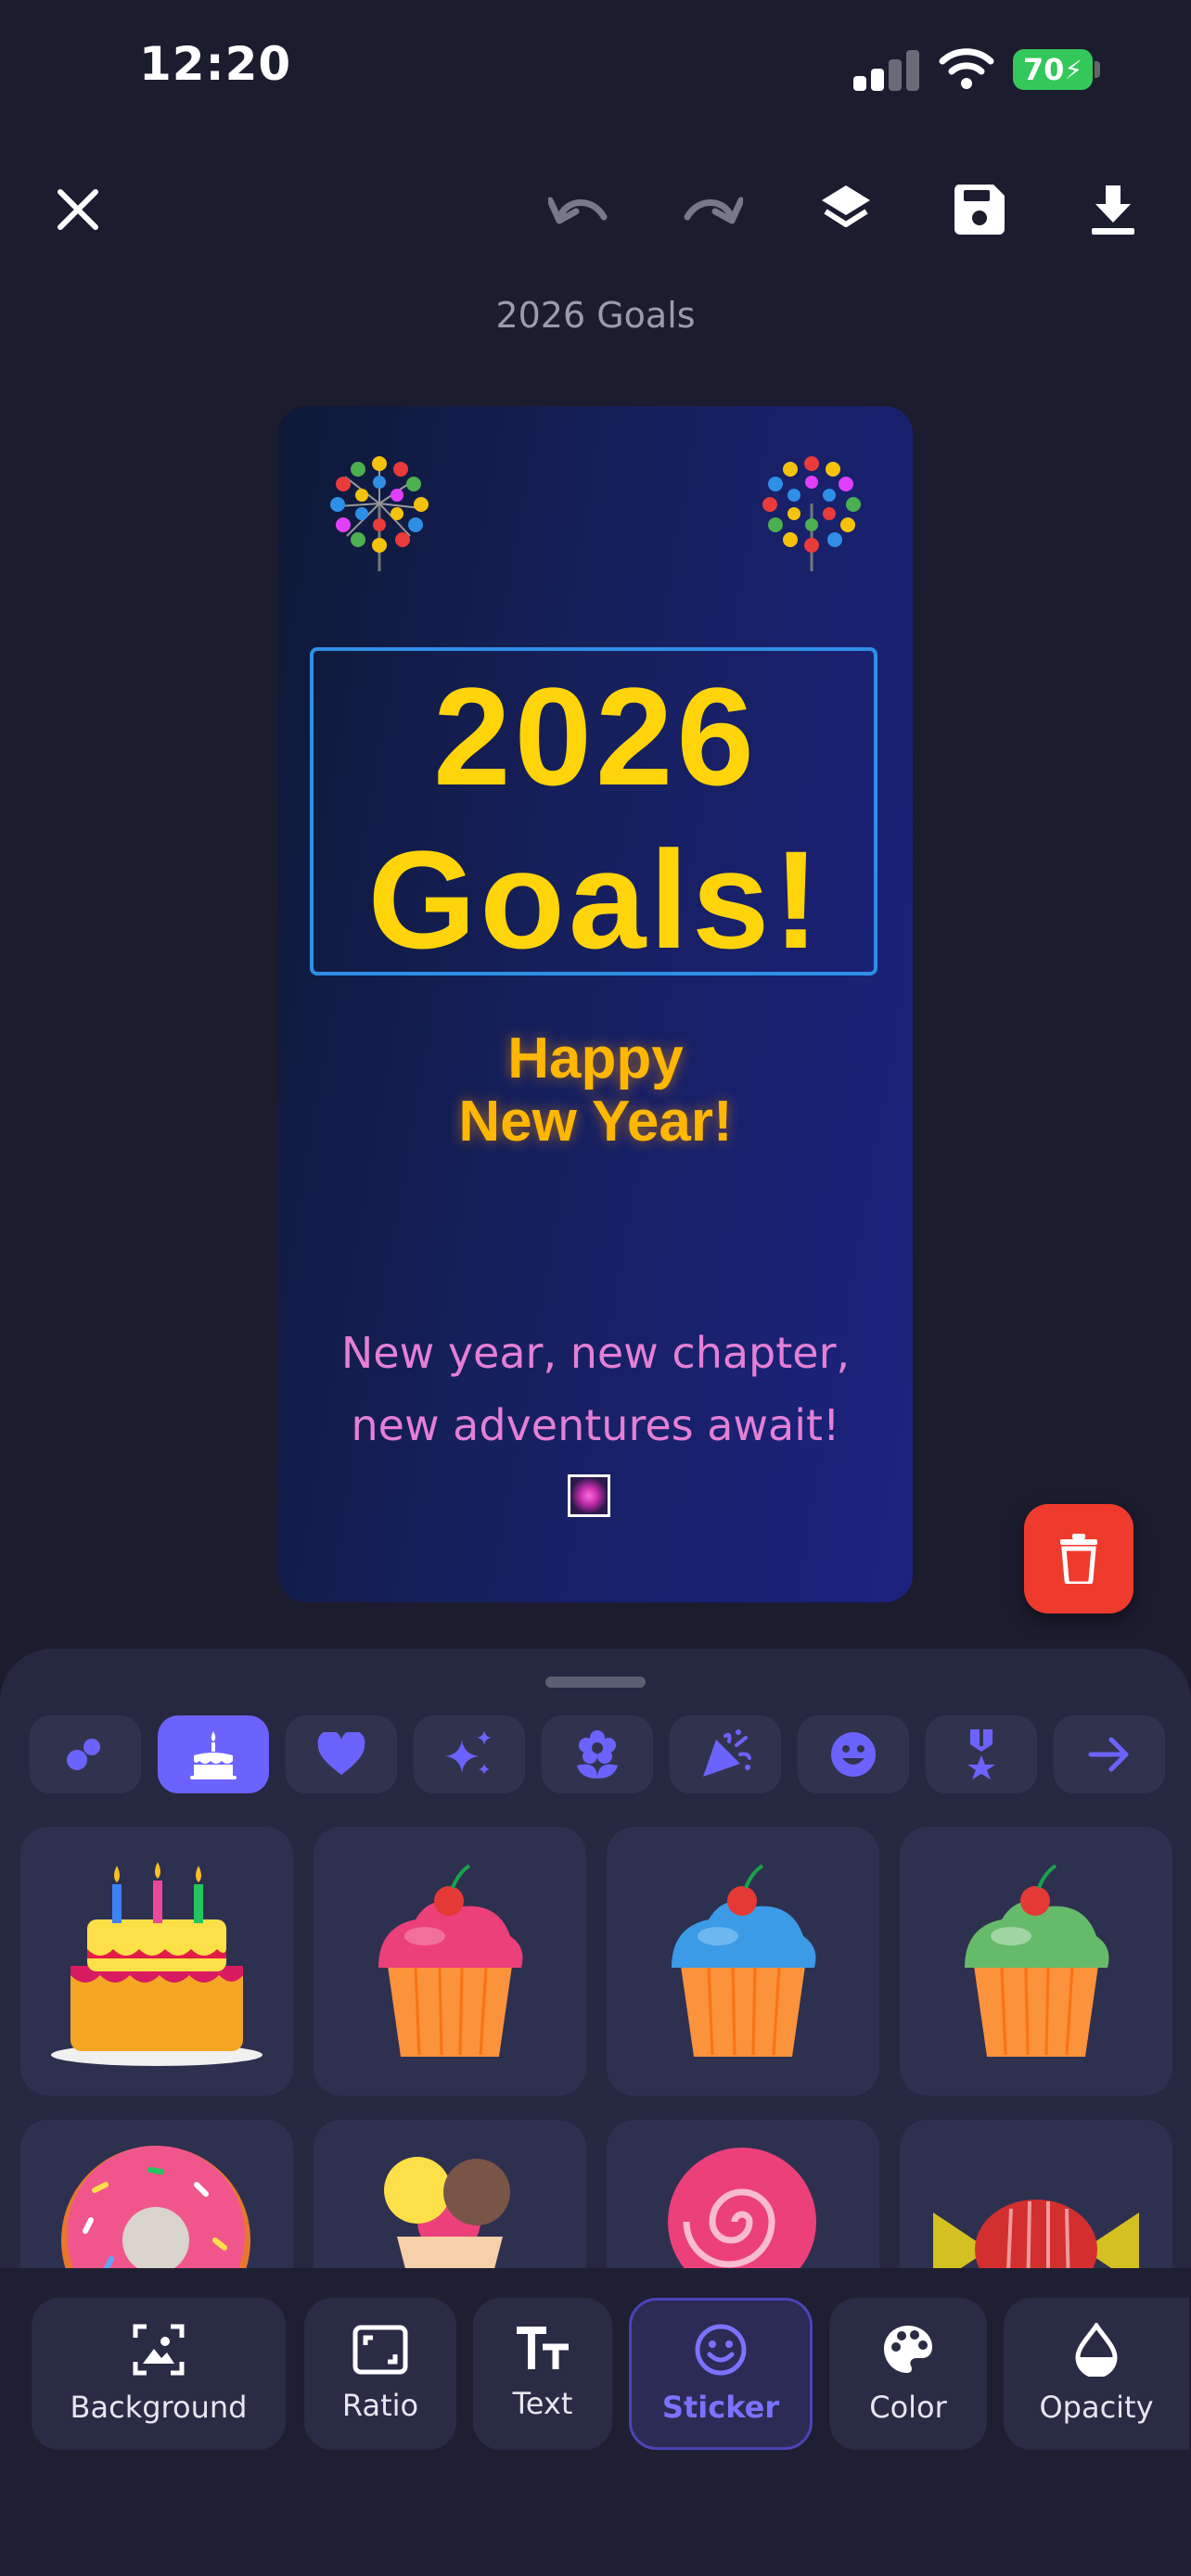  I want to click on category-medal, so click(981, 1754).